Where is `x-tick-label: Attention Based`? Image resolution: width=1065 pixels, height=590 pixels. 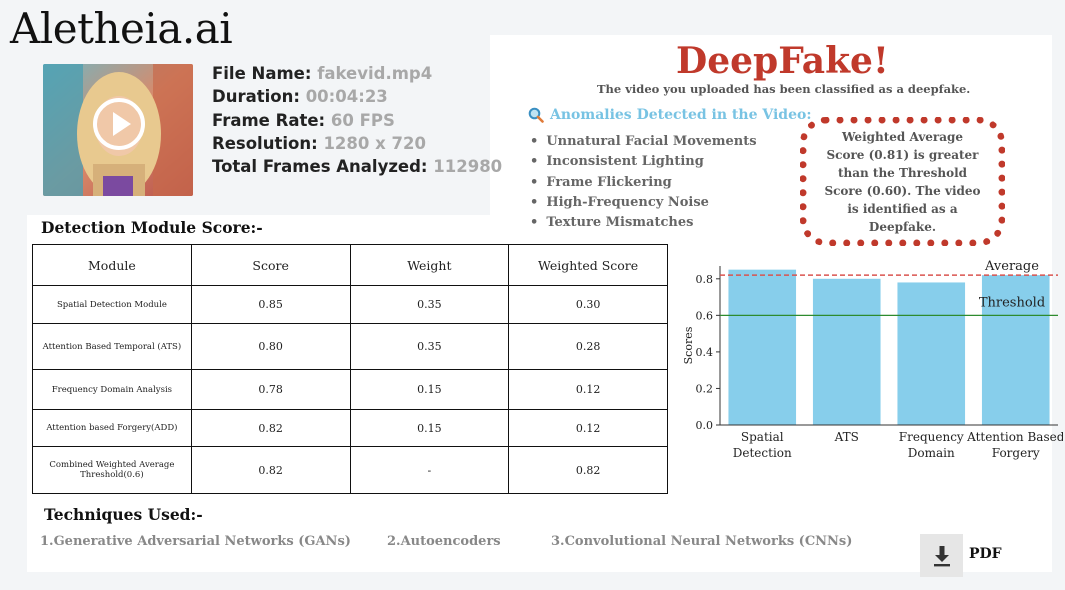
x-tick-label: Attention Based is located at coordinates (1014, 437).